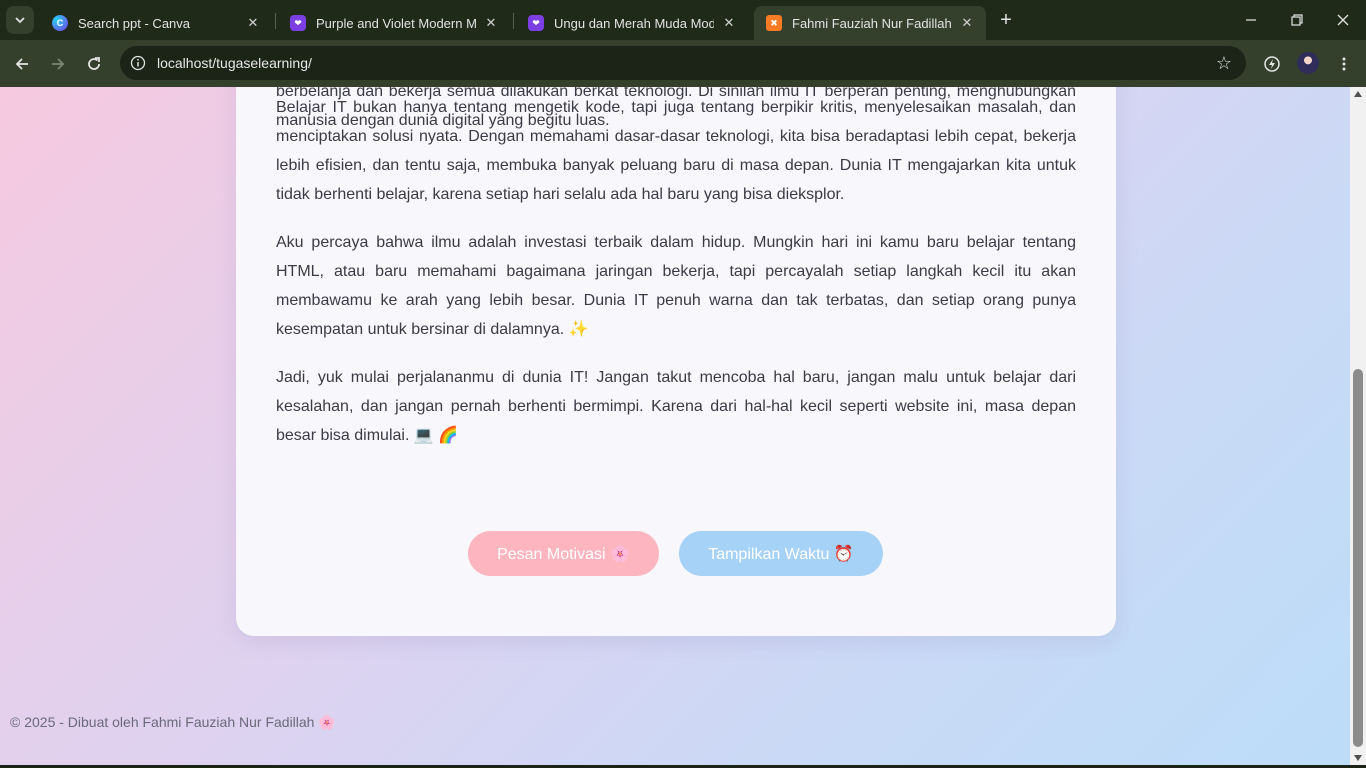 This screenshot has width=1366, height=768. I want to click on tab-search-button, so click(20, 20).